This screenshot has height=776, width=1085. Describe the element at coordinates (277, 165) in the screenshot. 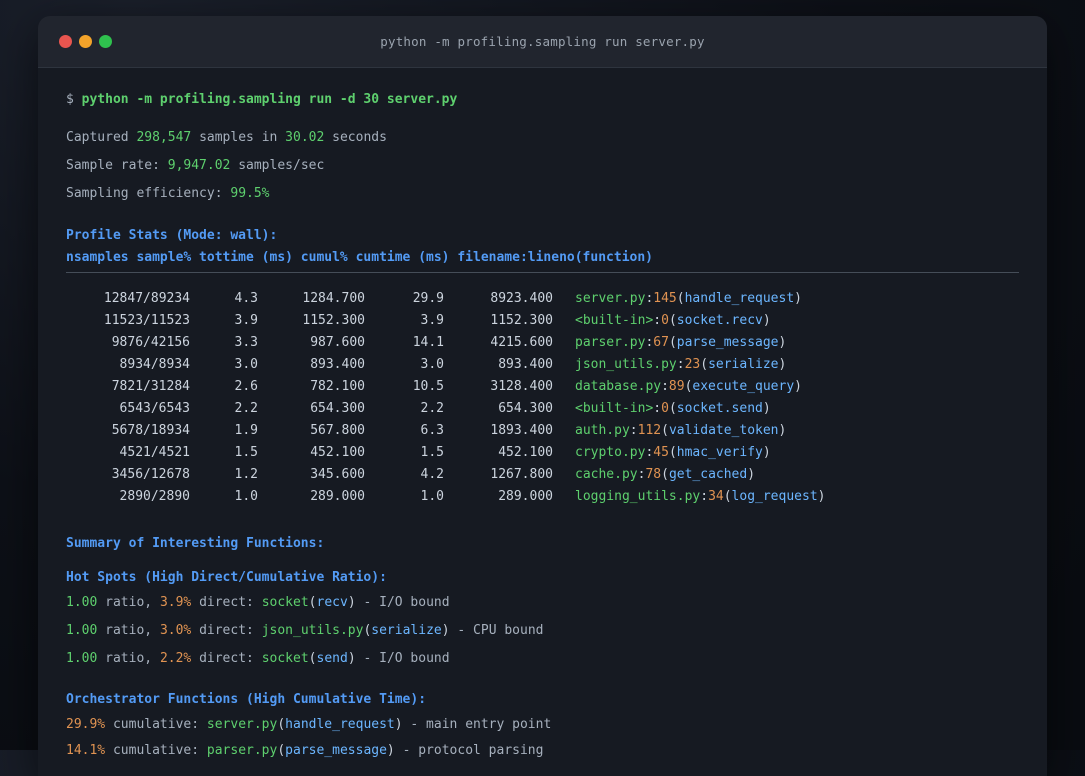

I see `sample-rate-unit: samples/sec` at that location.